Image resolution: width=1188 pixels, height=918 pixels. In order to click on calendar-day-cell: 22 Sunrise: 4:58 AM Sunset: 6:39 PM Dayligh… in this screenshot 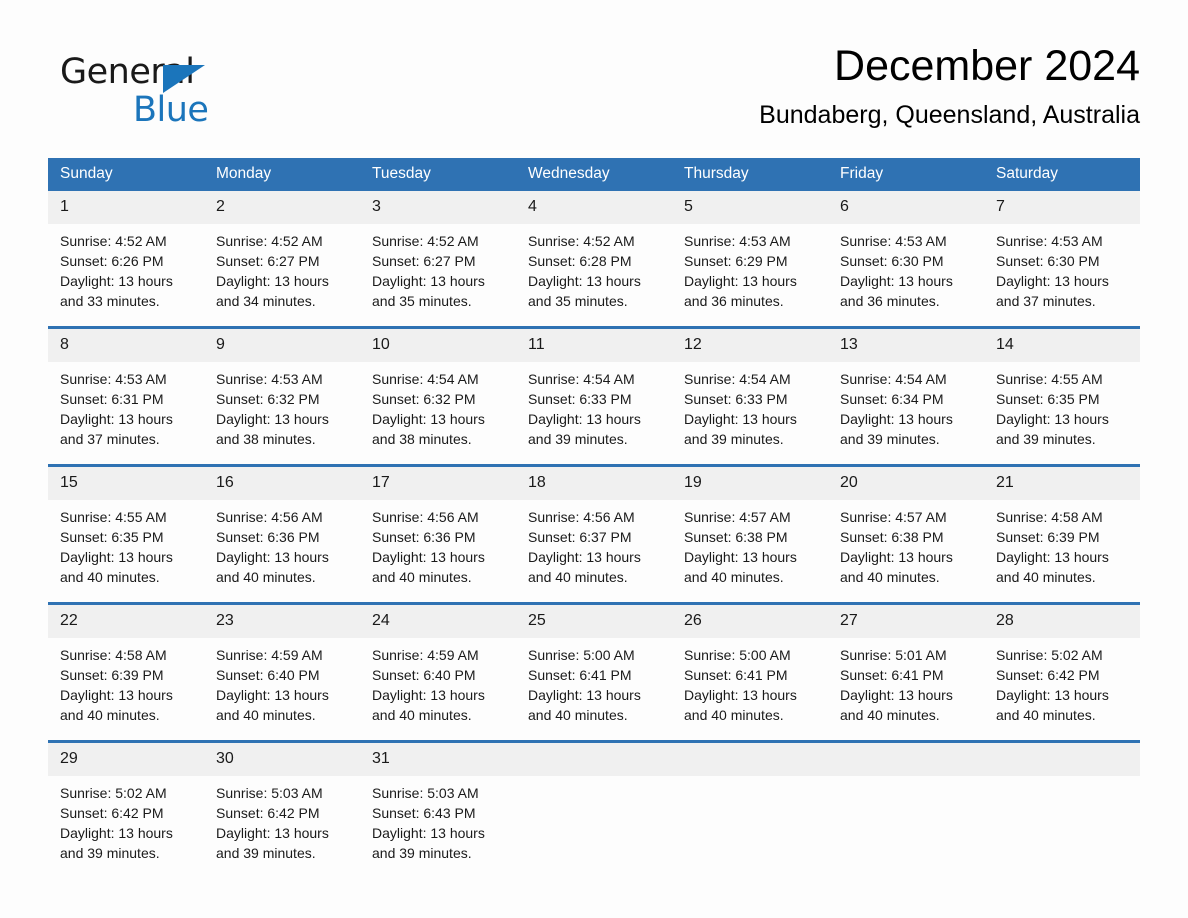, I will do `click(126, 672)`.